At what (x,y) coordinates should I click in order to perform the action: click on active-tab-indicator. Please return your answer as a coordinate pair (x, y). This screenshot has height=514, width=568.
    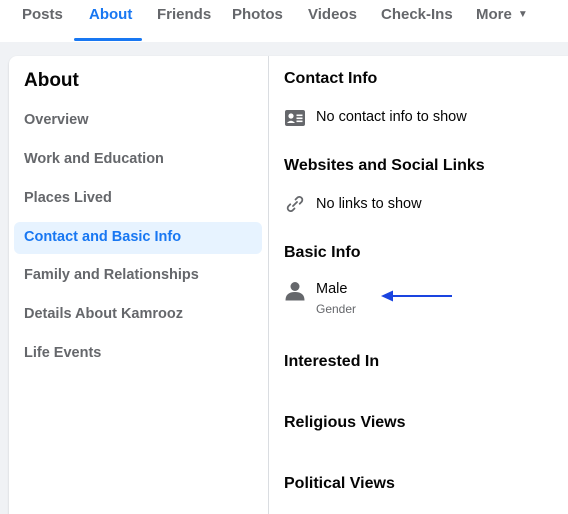
    Looking at the image, I should click on (108, 39).